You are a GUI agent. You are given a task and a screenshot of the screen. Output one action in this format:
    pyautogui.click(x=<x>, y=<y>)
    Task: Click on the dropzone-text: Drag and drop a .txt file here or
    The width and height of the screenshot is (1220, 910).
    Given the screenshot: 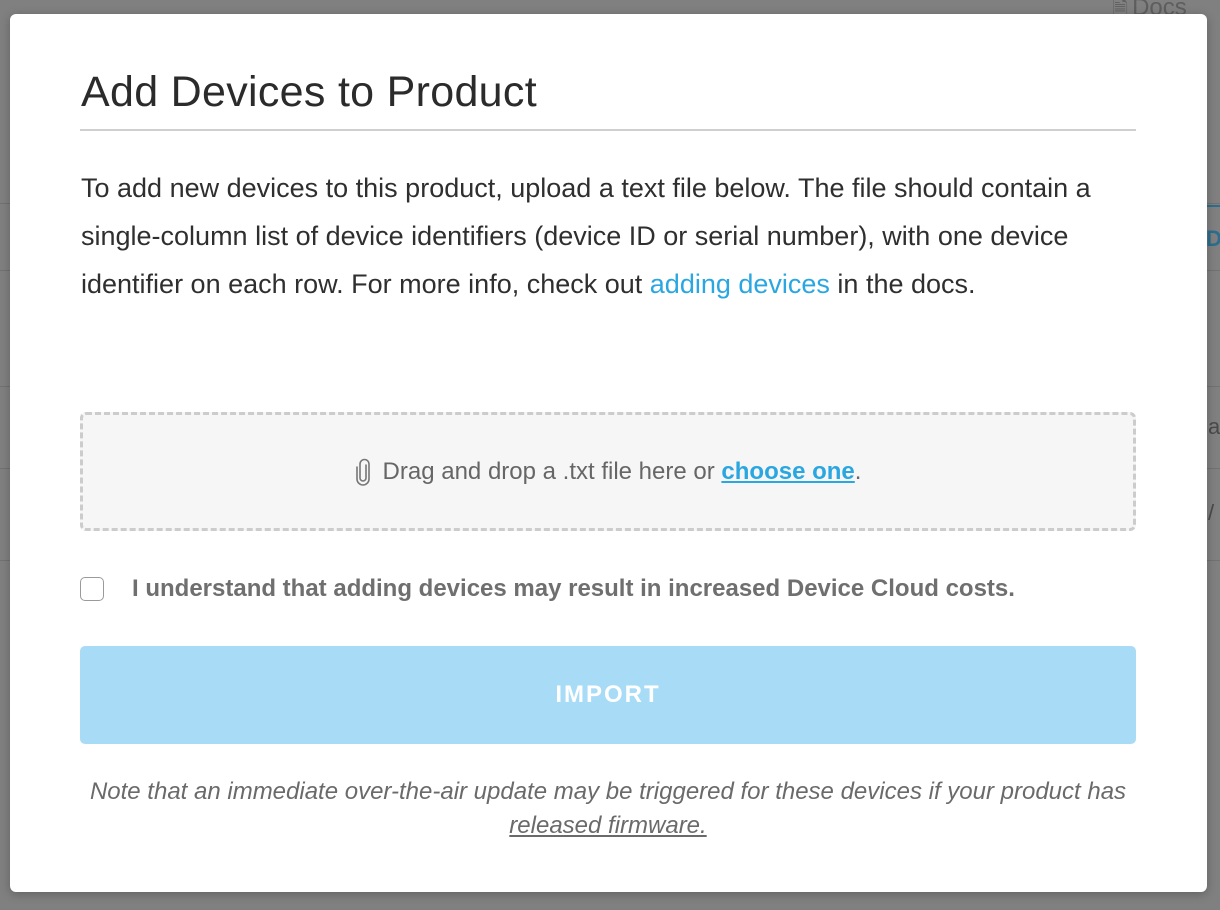 What is the action you would take?
    pyautogui.click(x=548, y=471)
    